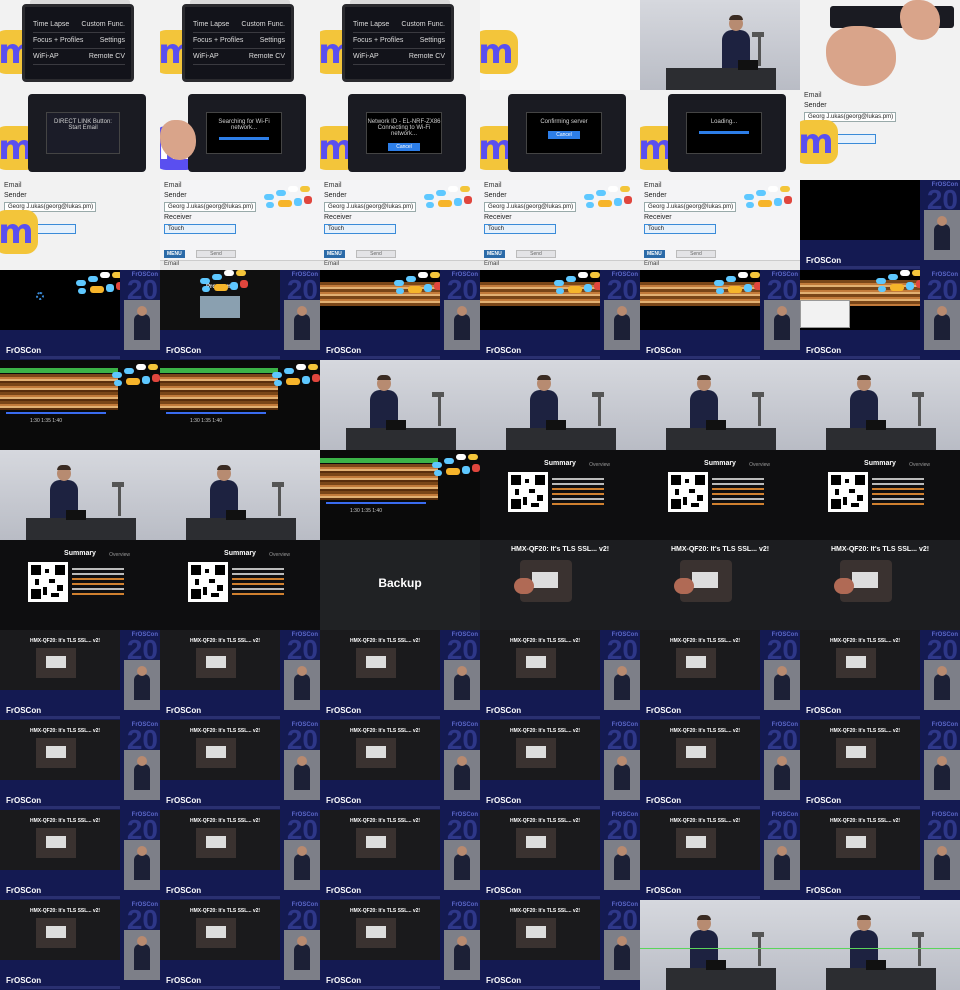 The height and width of the screenshot is (990, 960). I want to click on status-line, so click(880, 948).